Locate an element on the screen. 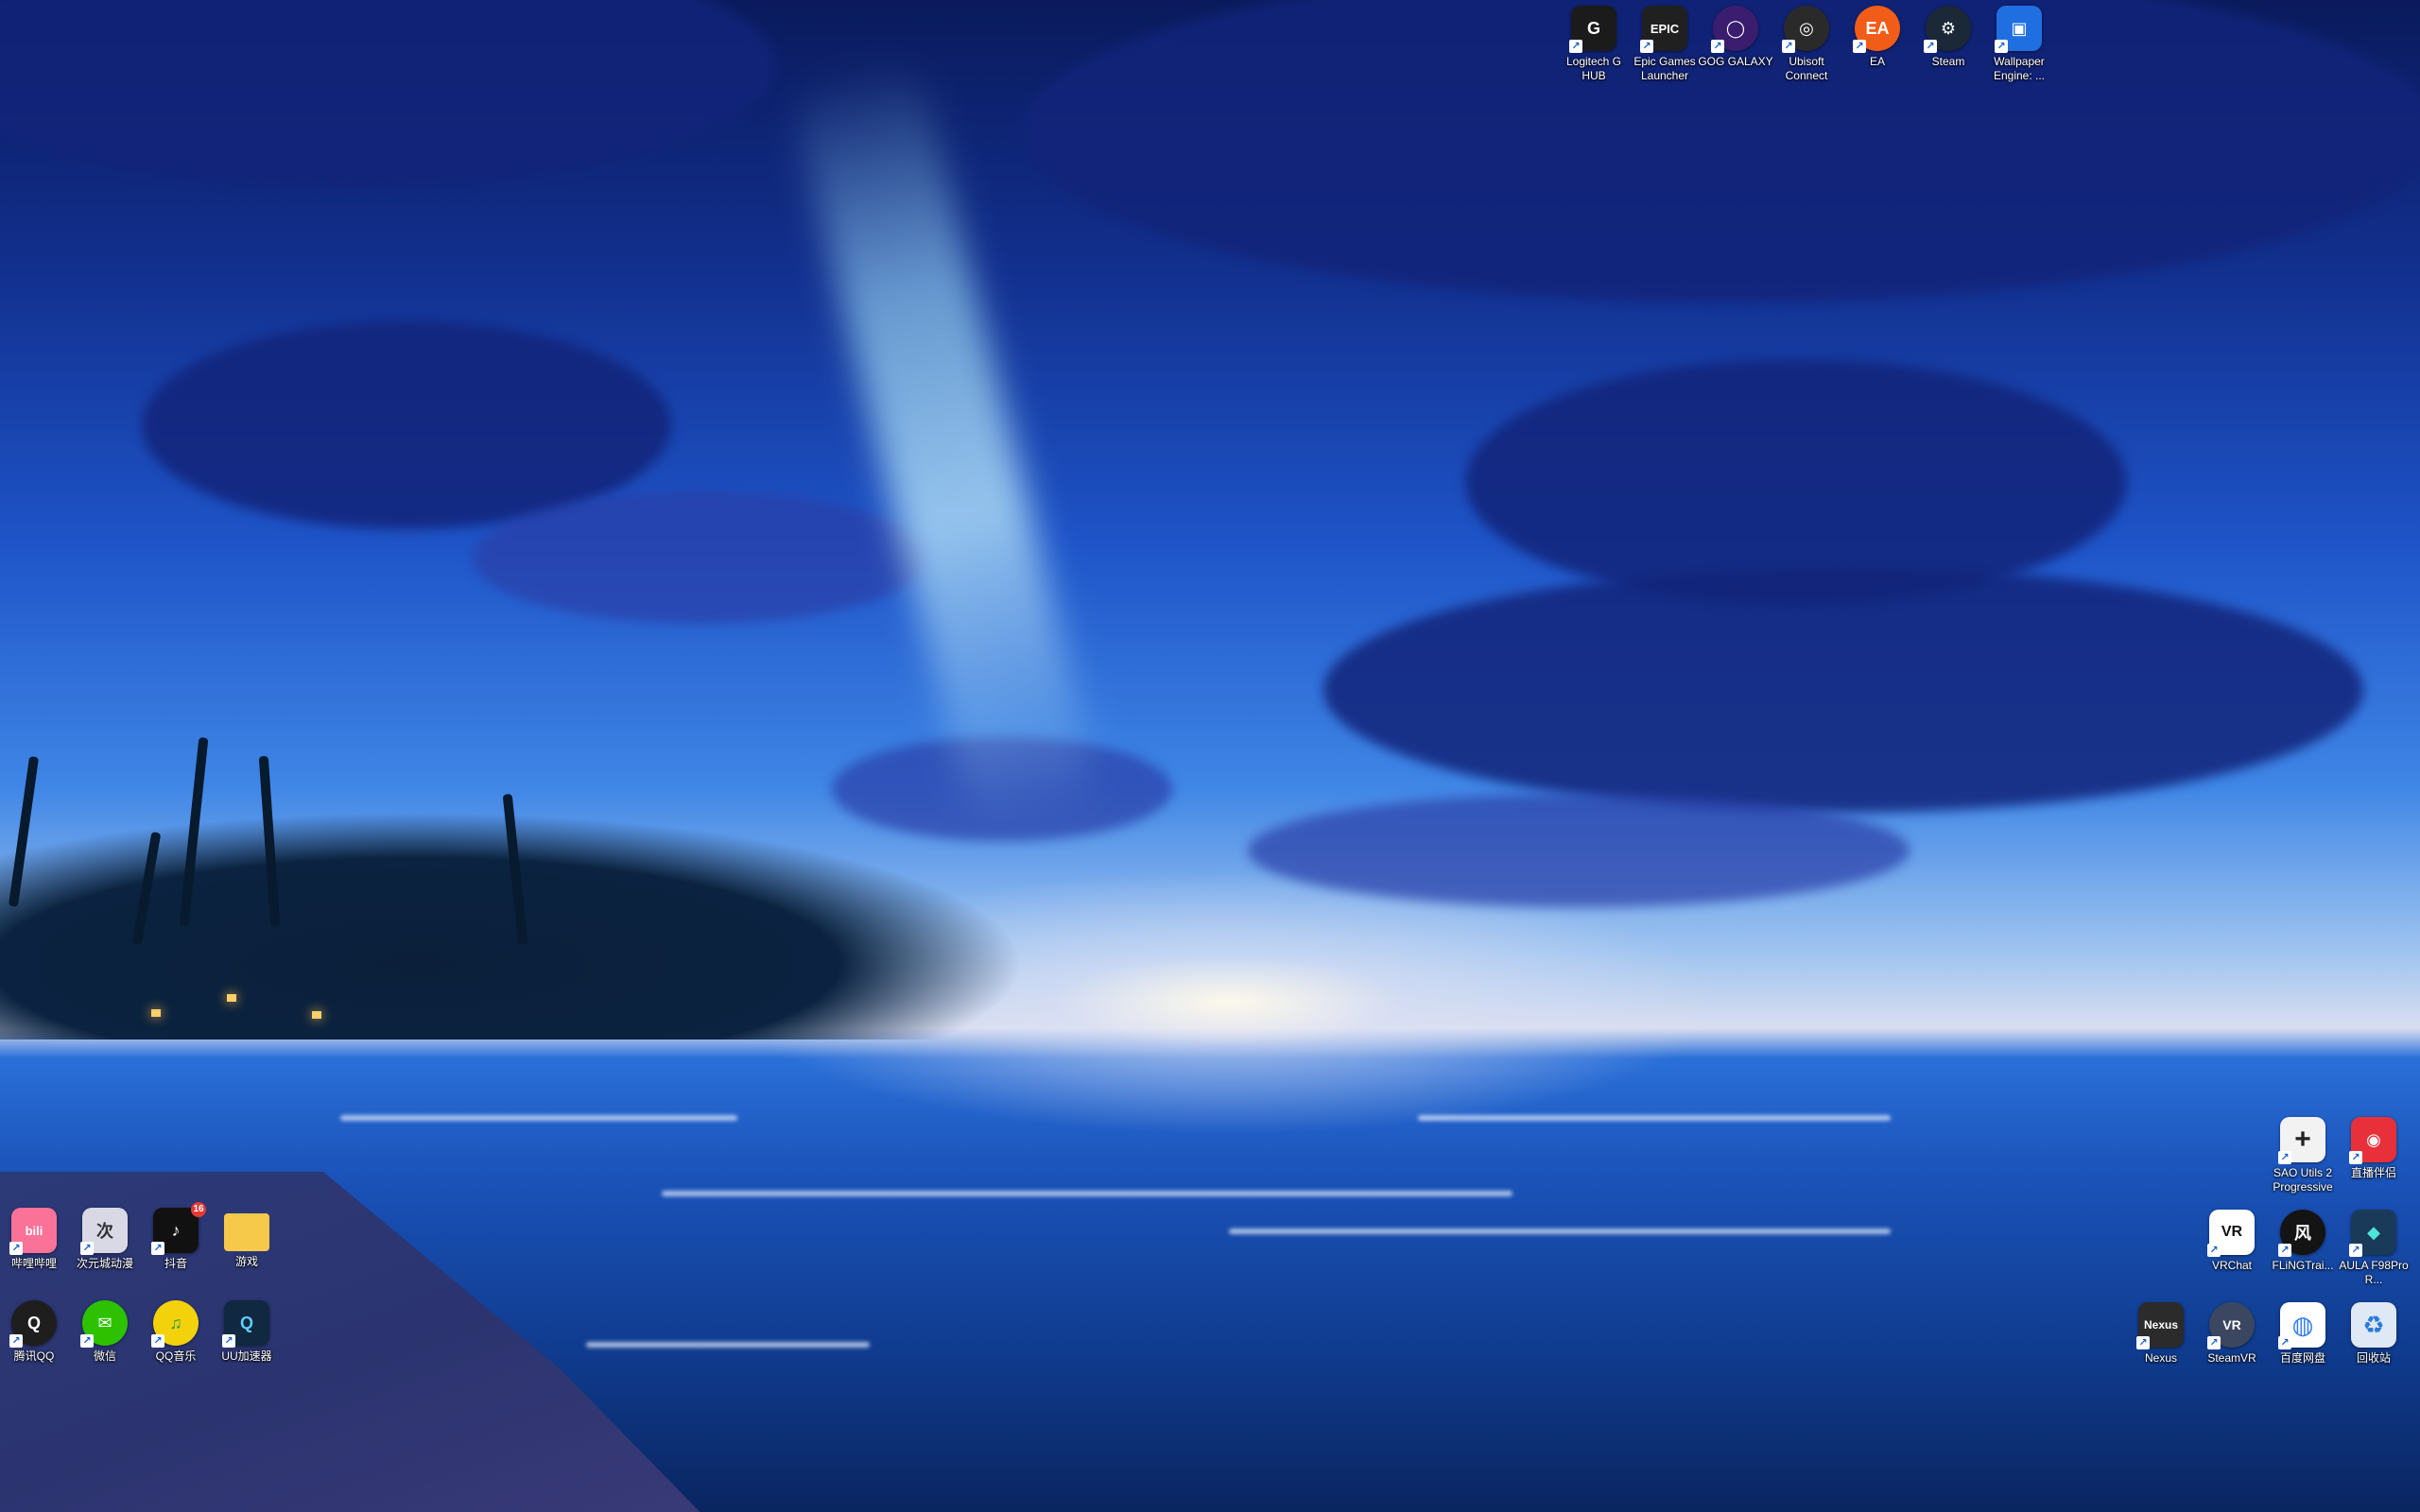 The height and width of the screenshot is (1512, 2420). desktop-folder-games: 游戏 is located at coordinates (247, 1253).